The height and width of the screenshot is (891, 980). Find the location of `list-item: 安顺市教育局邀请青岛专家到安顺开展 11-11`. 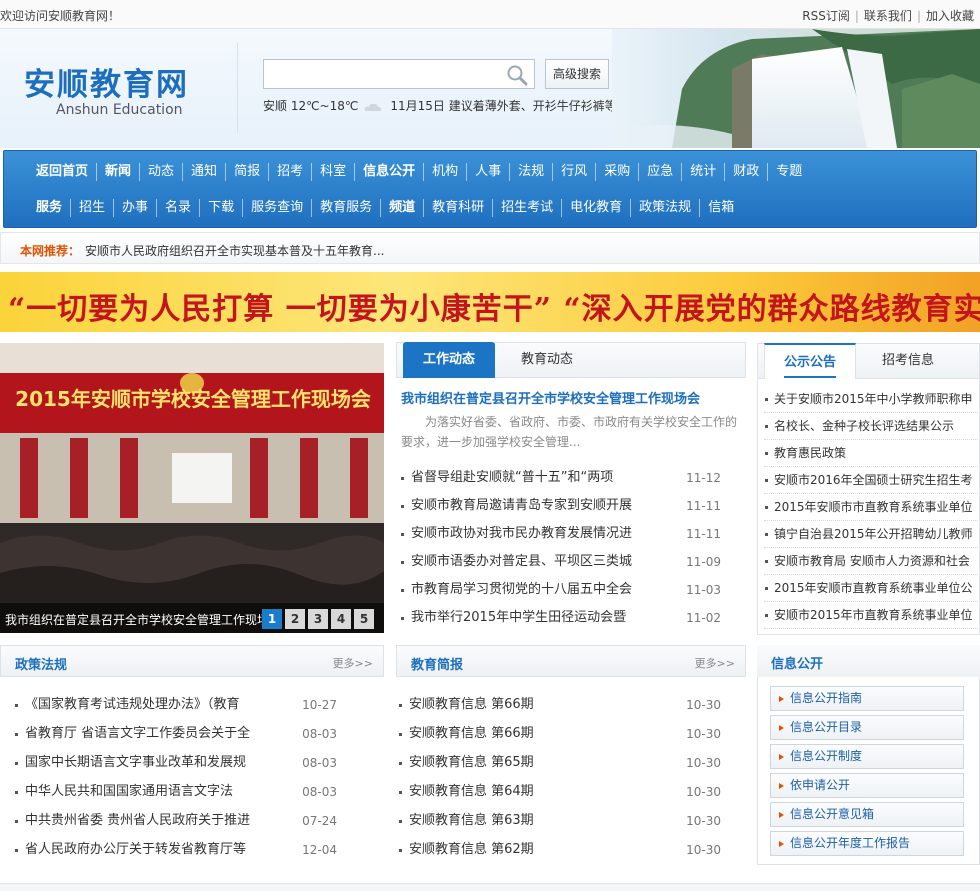

list-item: 安顺市教育局邀请青岛专家到安顺开展 11-11 is located at coordinates (561, 506).